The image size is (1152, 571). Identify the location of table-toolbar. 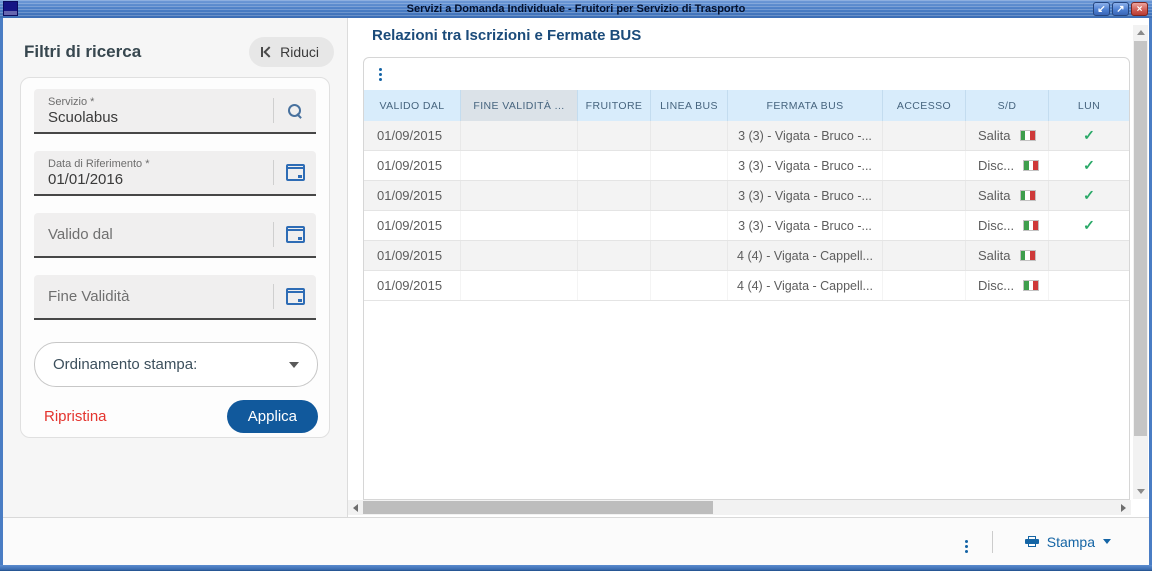
(746, 74).